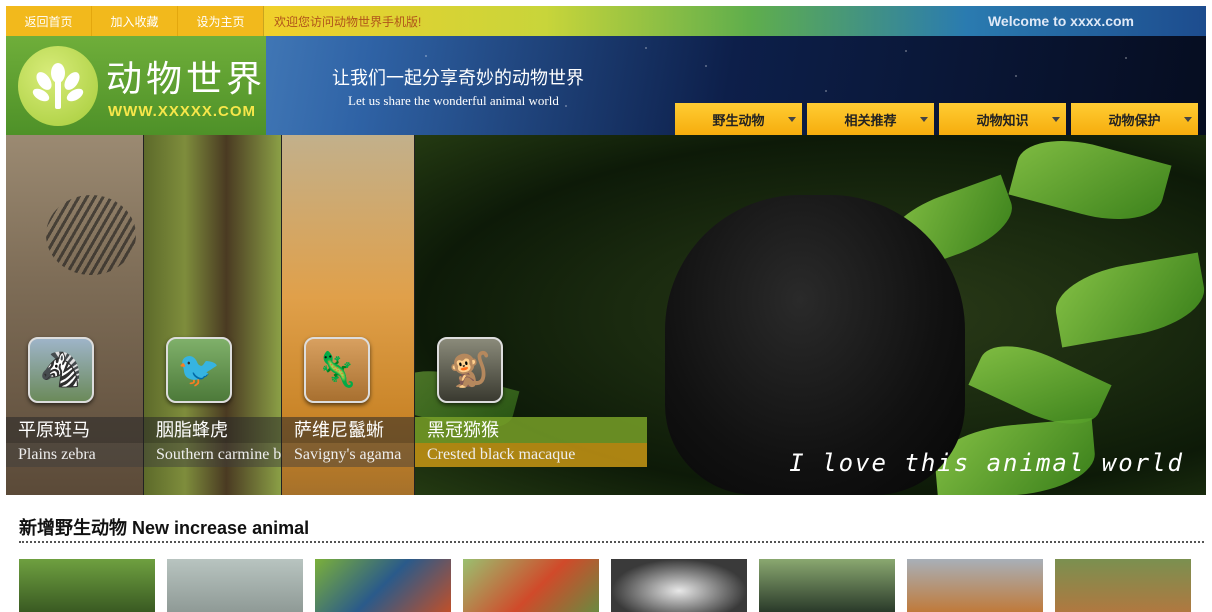 The height and width of the screenshot is (612, 1212). Describe the element at coordinates (212, 430) in the screenshot. I see `slide-name-cn: 胭脂蜂虎` at that location.